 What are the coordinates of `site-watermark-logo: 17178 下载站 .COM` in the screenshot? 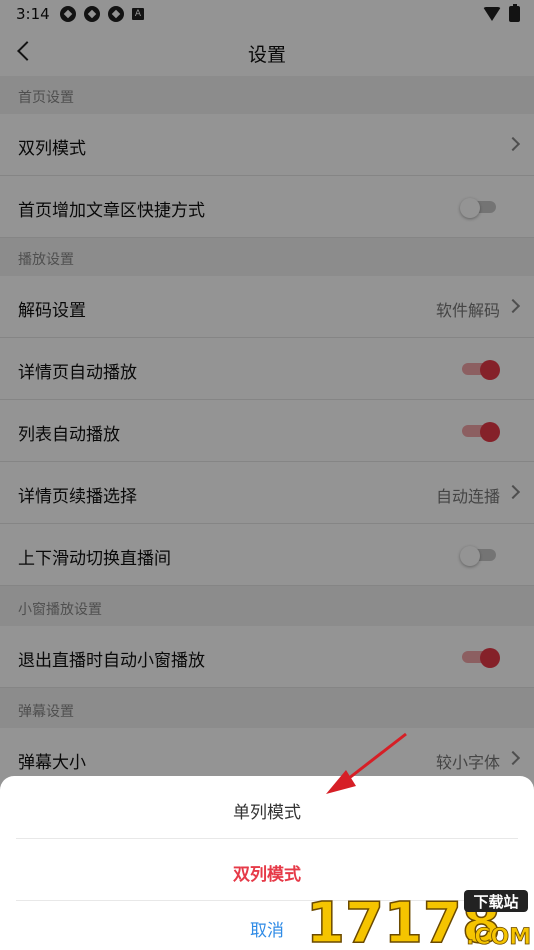 It's located at (417, 919).